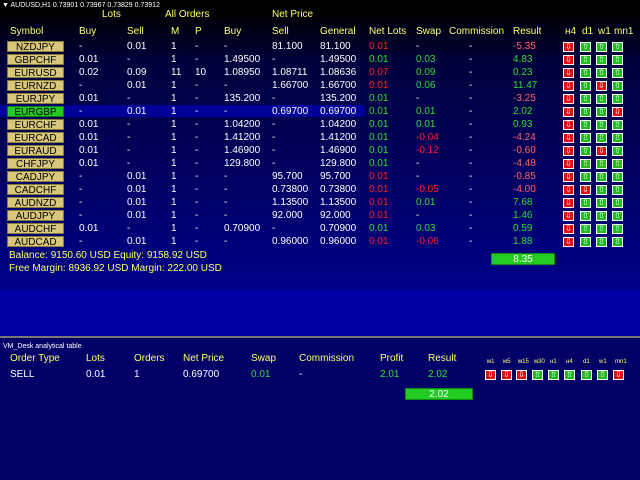 This screenshot has height=480, width=640. Describe the element at coordinates (35, 112) in the screenshot. I see `symbol-button: EURGBP` at that location.